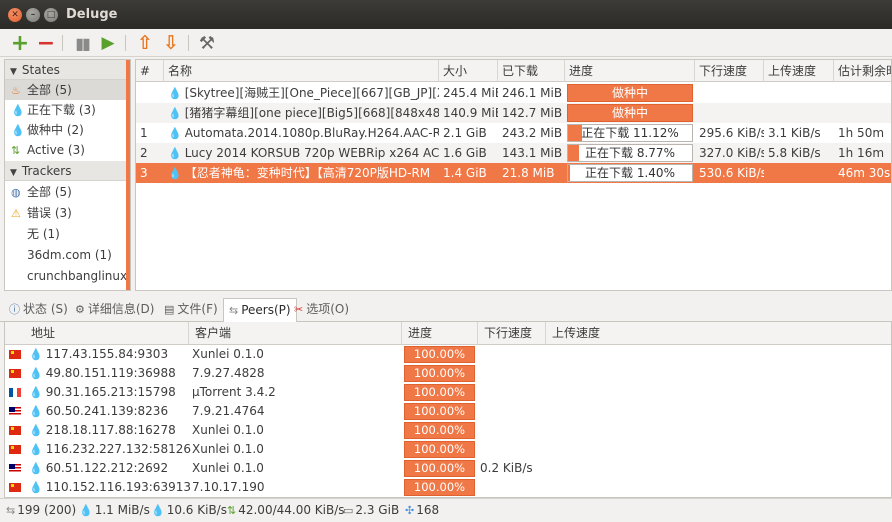 This screenshot has width=892, height=522. What do you see at coordinates (46, 43) in the screenshot?
I see `remove-torrent-button: −` at bounding box center [46, 43].